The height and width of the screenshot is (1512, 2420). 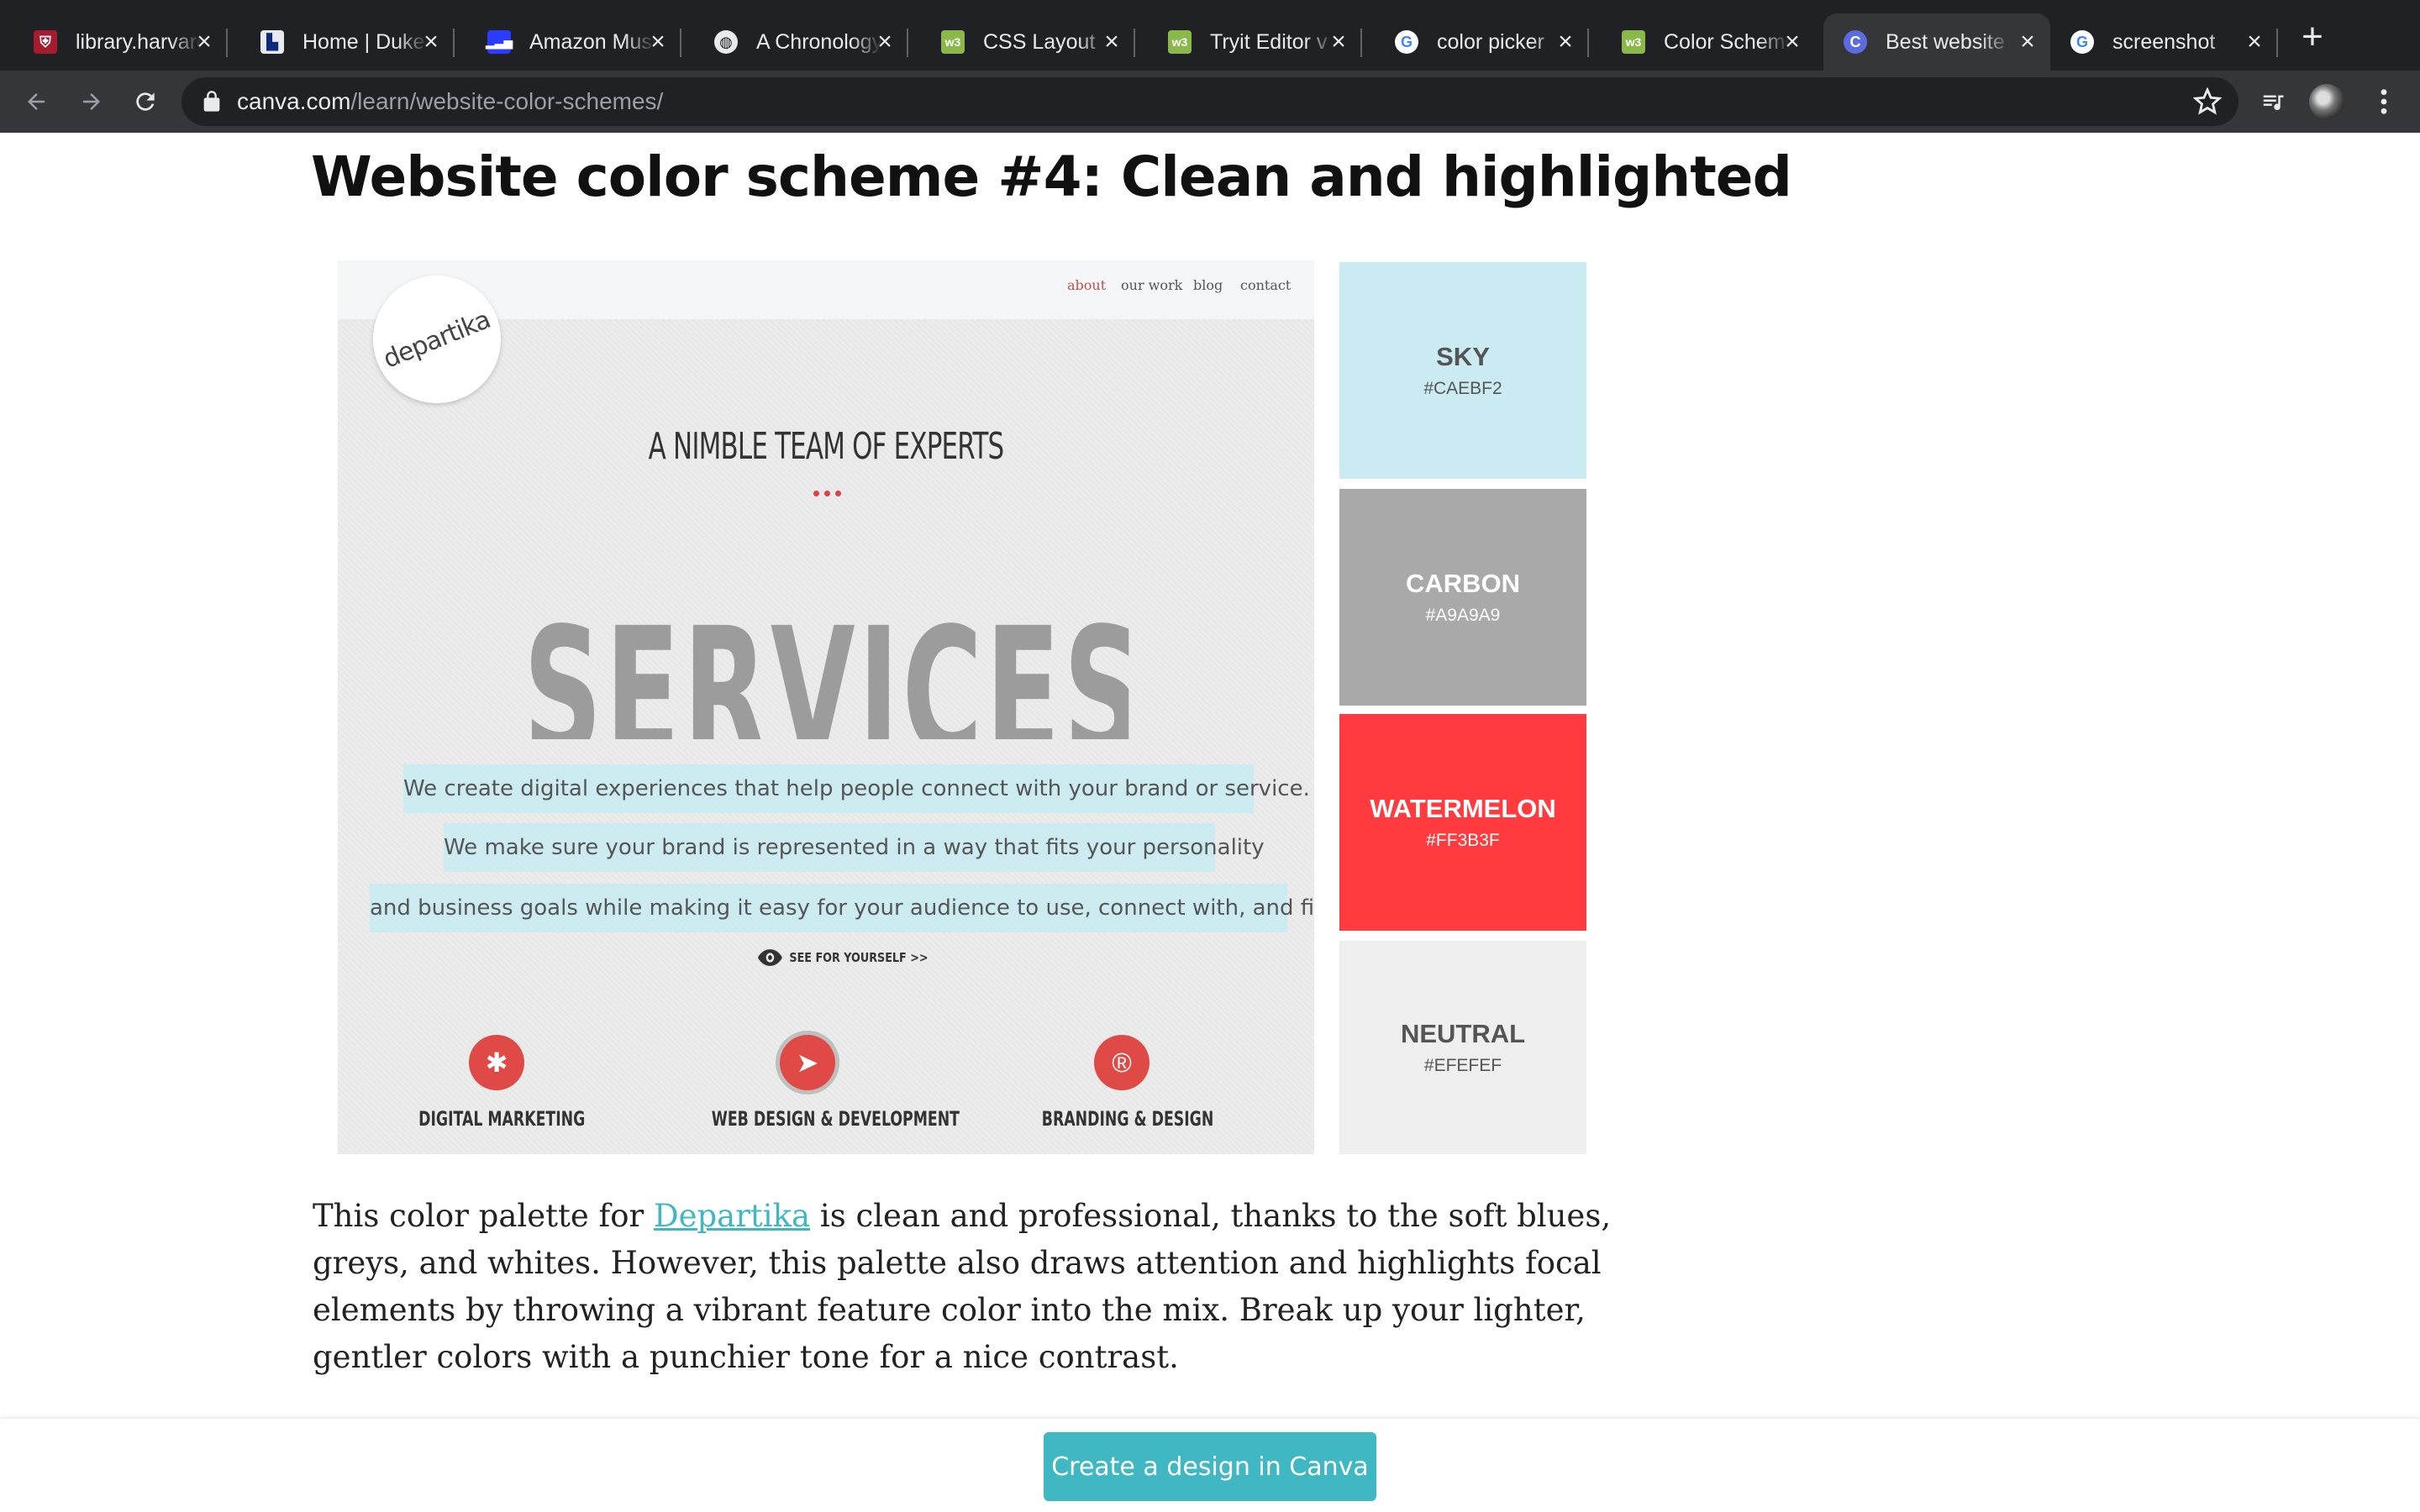 What do you see at coordinates (1945, 41) in the screenshot?
I see `tab-title: Best website` at bounding box center [1945, 41].